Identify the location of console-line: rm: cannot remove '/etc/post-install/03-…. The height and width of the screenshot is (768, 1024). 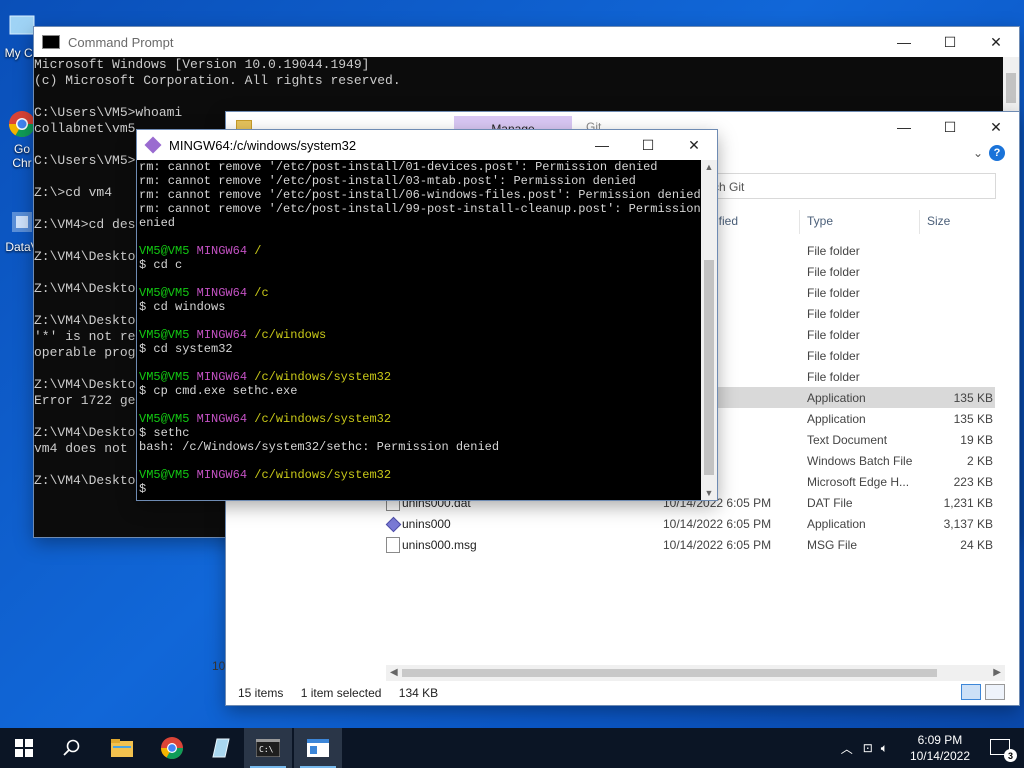
(387, 181).